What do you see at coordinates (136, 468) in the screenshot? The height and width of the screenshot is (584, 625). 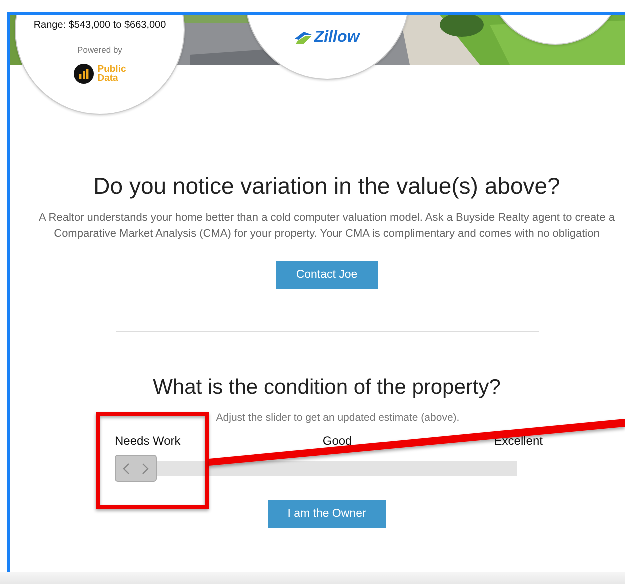 I see `slider-handle` at bounding box center [136, 468].